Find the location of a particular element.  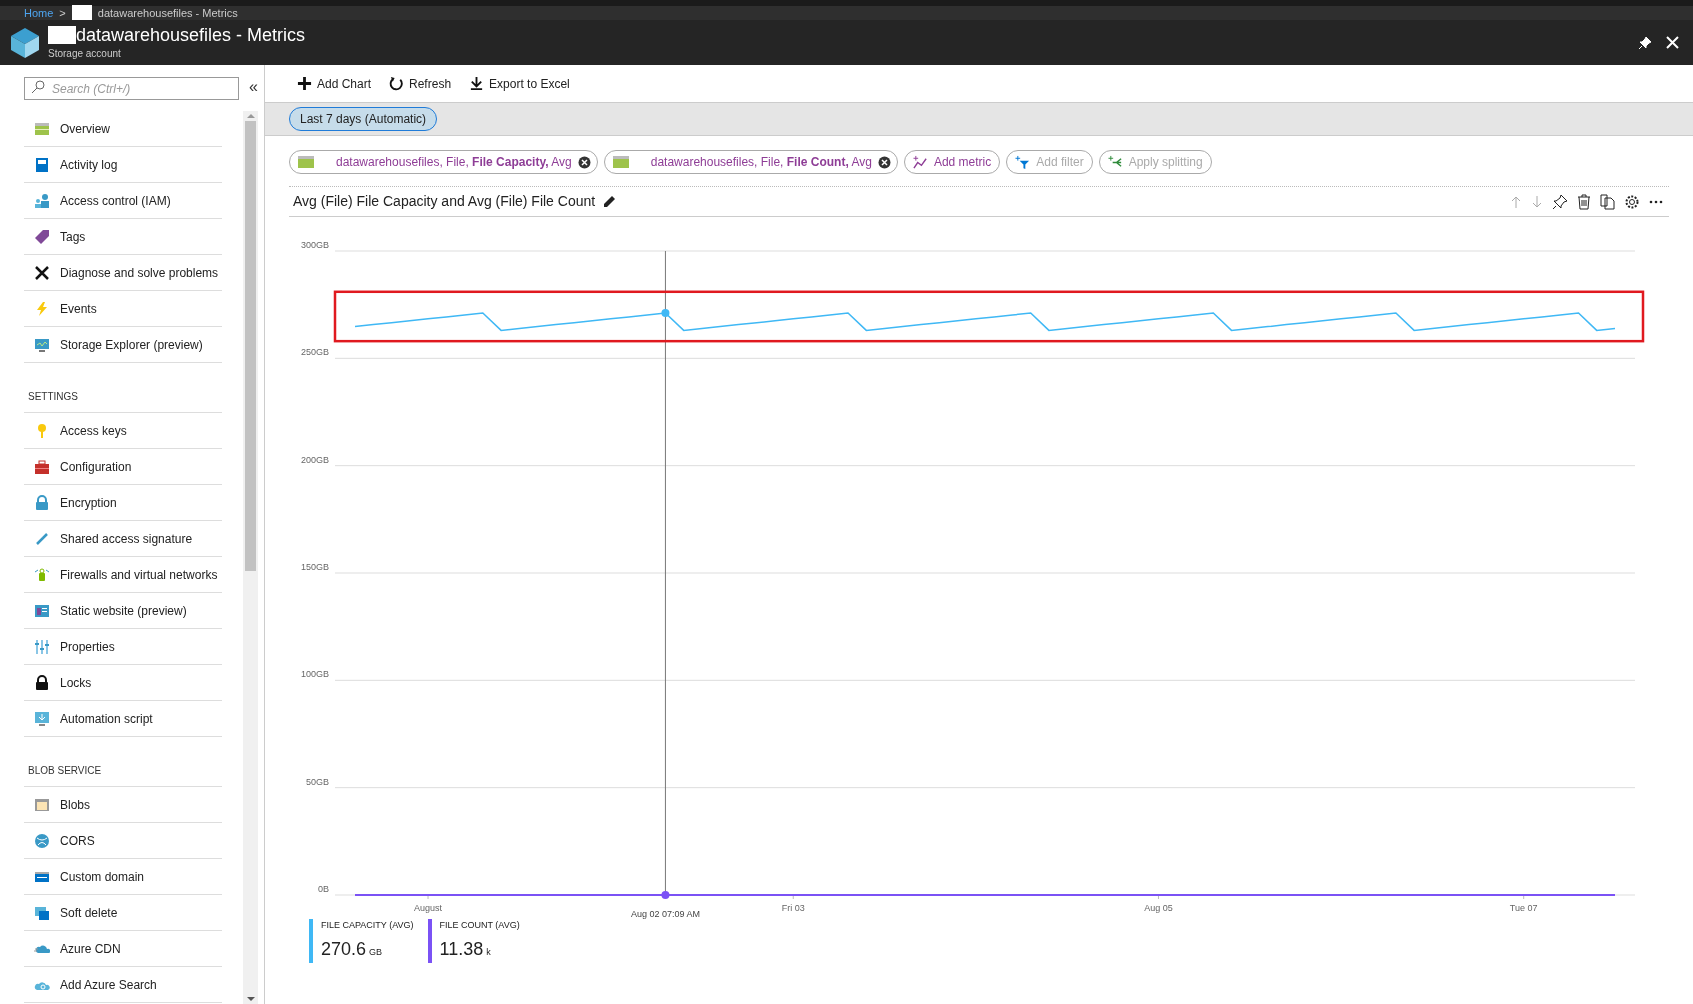

stacked-windows-icon is located at coordinates (42, 912).